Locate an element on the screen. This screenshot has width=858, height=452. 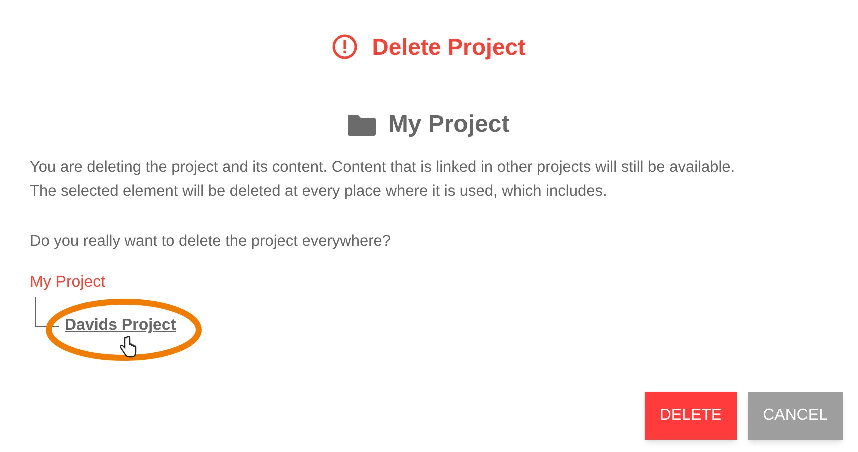
folder-icon is located at coordinates (362, 125).